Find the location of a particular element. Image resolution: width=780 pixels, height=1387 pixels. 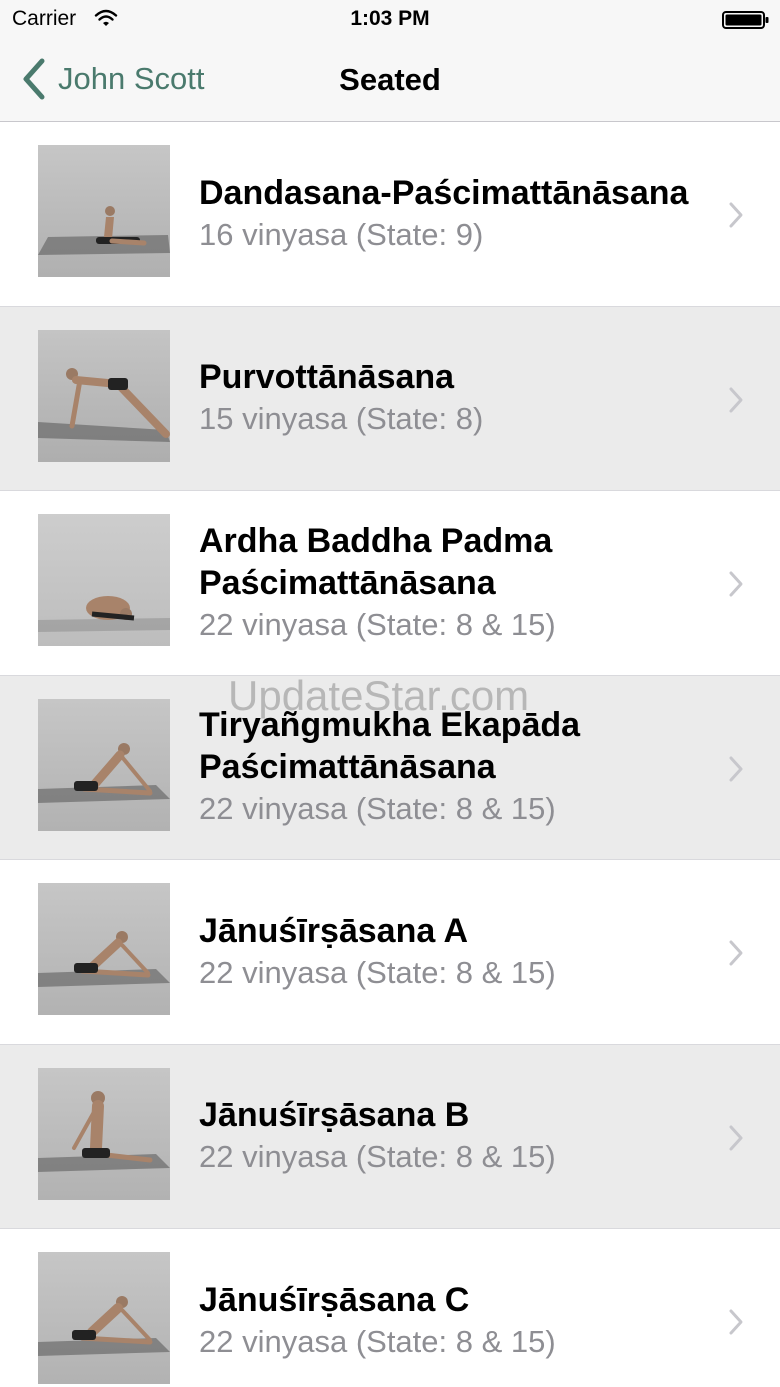

status-time: 1:03 PM is located at coordinates (390, 18).